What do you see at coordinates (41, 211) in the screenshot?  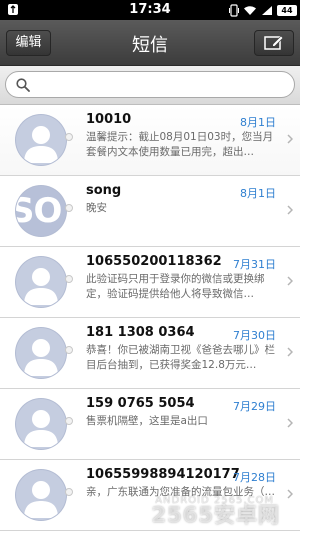 I see `avatar: SO` at bounding box center [41, 211].